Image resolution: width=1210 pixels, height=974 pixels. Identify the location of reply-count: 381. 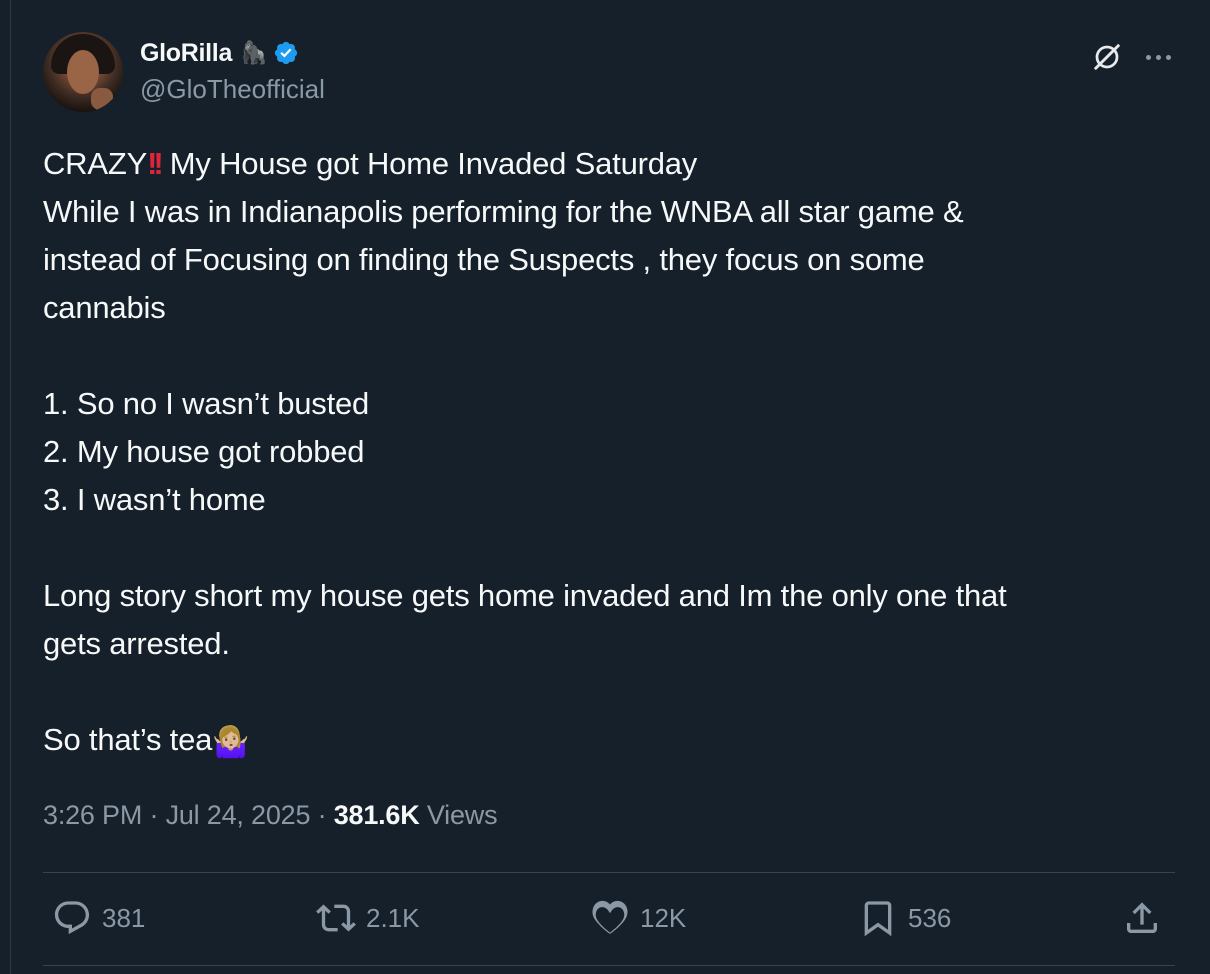
(124, 917).